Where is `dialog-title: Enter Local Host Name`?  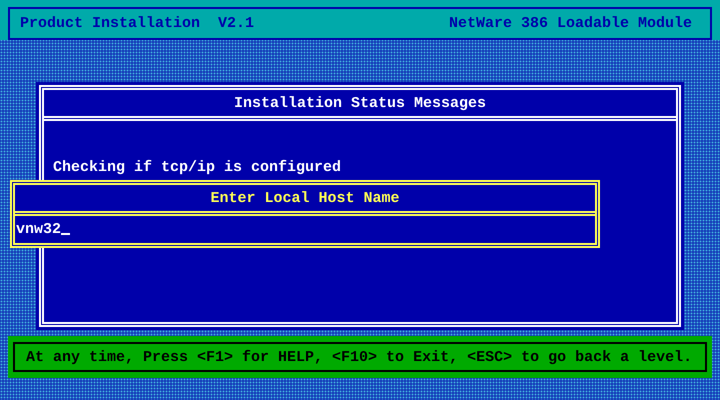
dialog-title: Enter Local Host Name is located at coordinates (305, 198).